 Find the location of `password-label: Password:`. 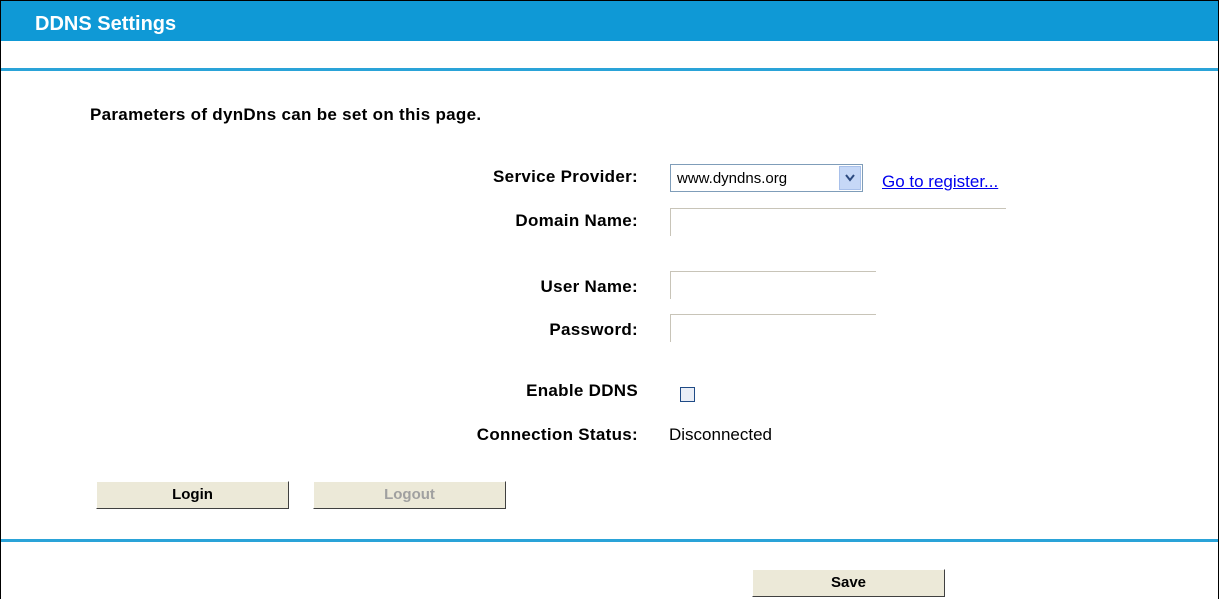

password-label: Password: is located at coordinates (593, 329).